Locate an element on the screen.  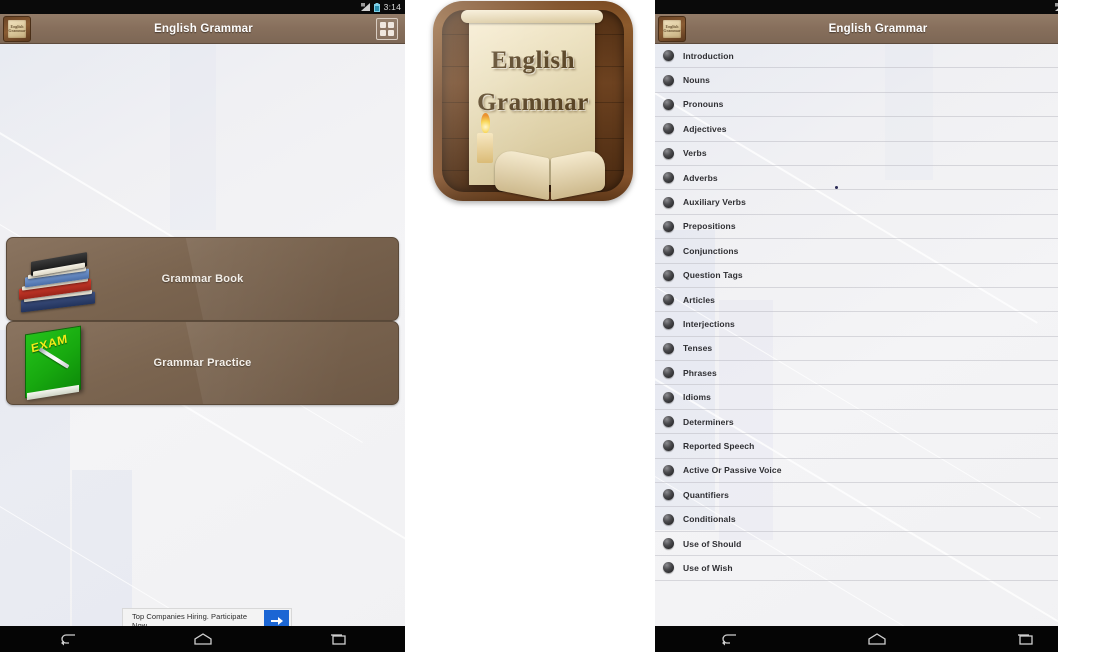
list-item: Tenses is located at coordinates (877, 349).